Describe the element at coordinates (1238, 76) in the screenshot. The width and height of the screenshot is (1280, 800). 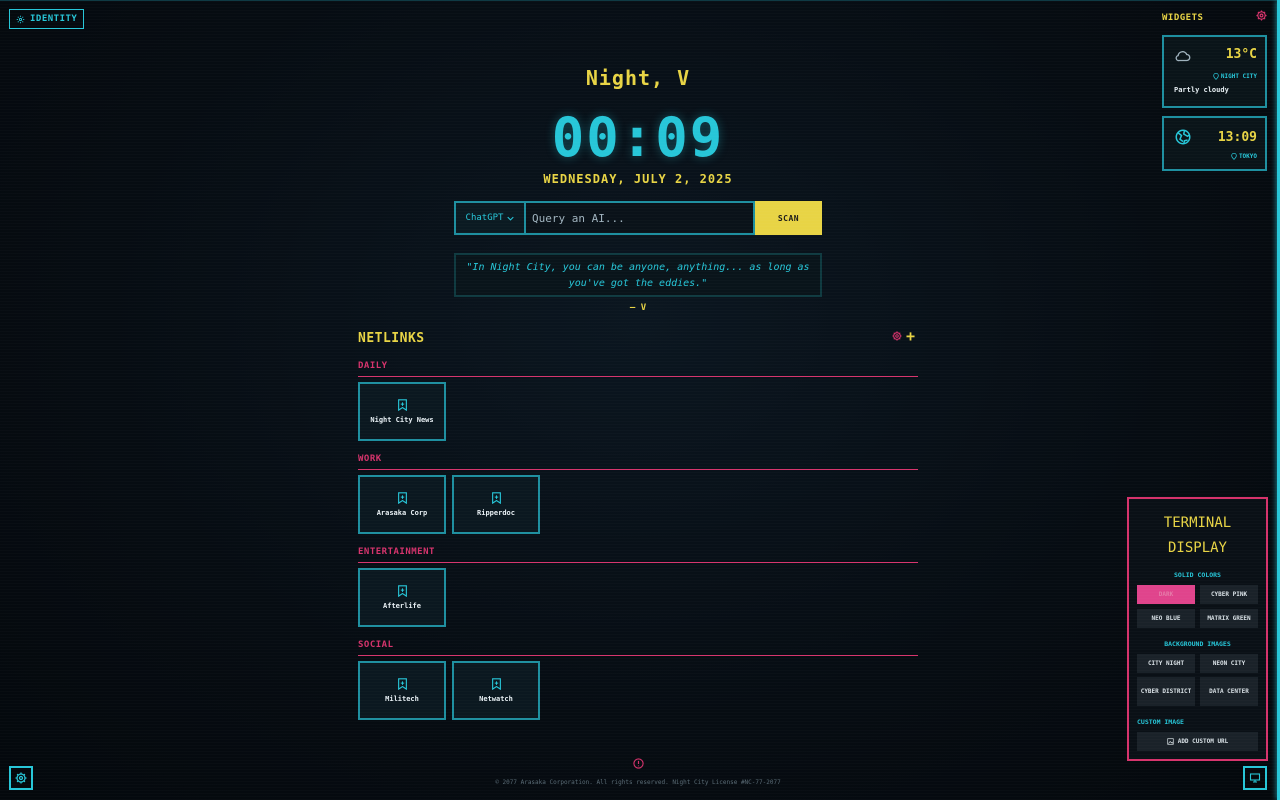
I see `weather-location-label: NIGHT CITY` at that location.